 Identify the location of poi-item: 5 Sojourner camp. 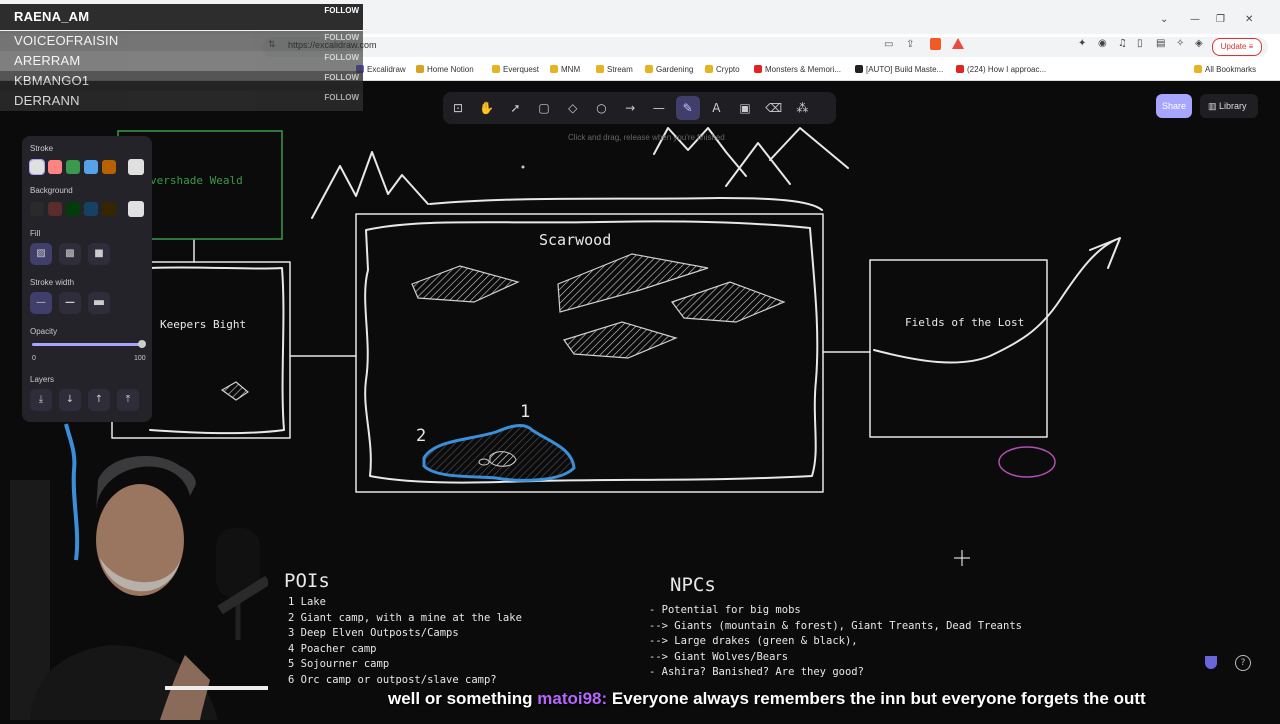
(405, 666).